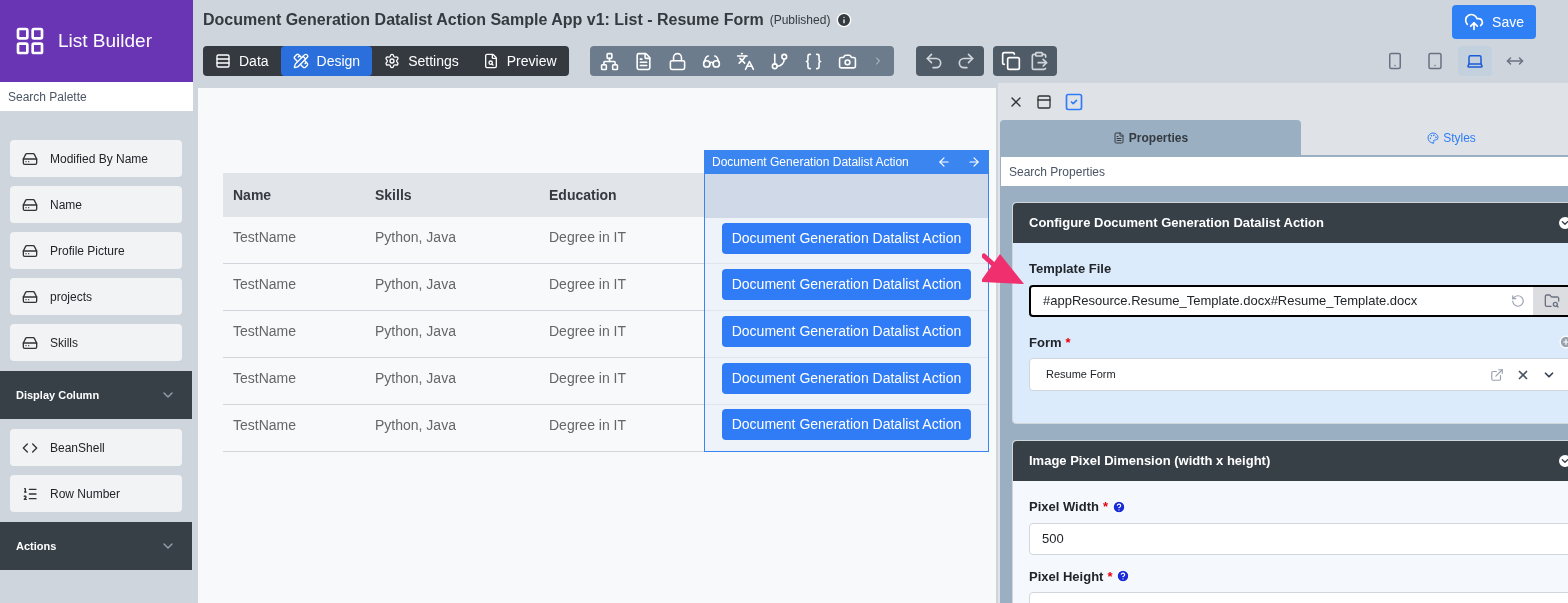 The image size is (1568, 603). I want to click on field-label: Template File, so click(1070, 269).